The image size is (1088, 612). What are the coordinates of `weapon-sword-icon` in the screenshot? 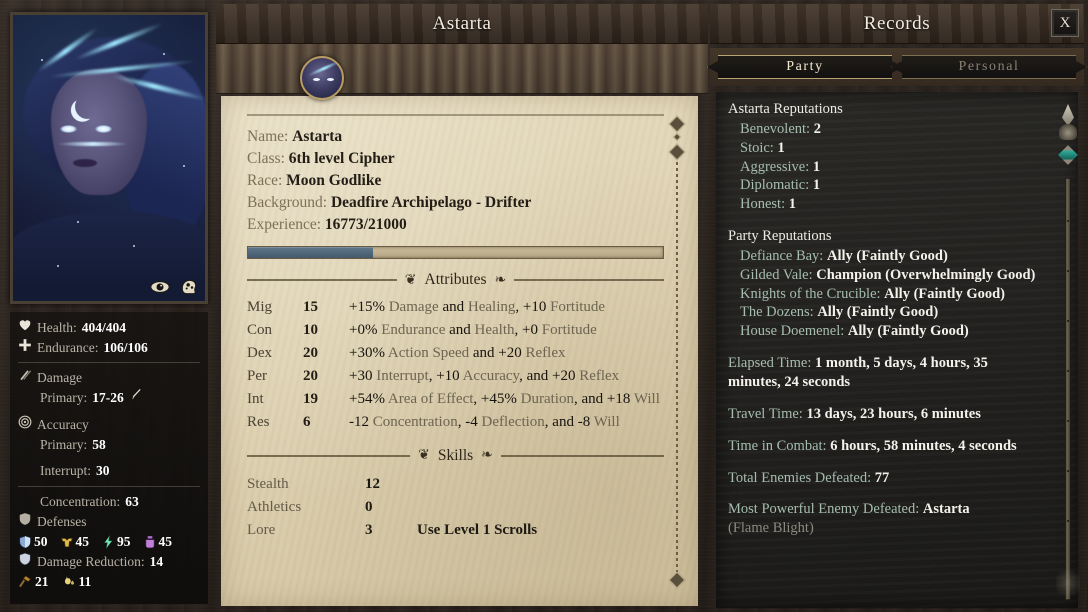 It's located at (136, 394).